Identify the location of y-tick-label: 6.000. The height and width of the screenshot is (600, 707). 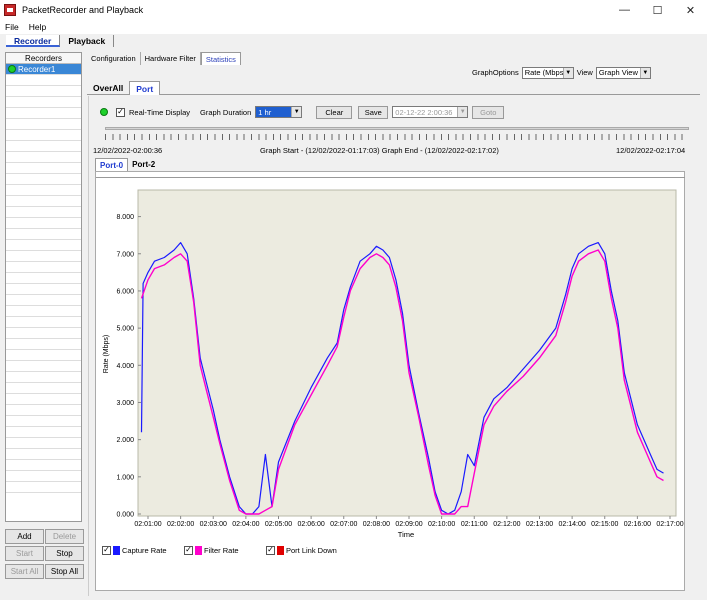
(125, 291).